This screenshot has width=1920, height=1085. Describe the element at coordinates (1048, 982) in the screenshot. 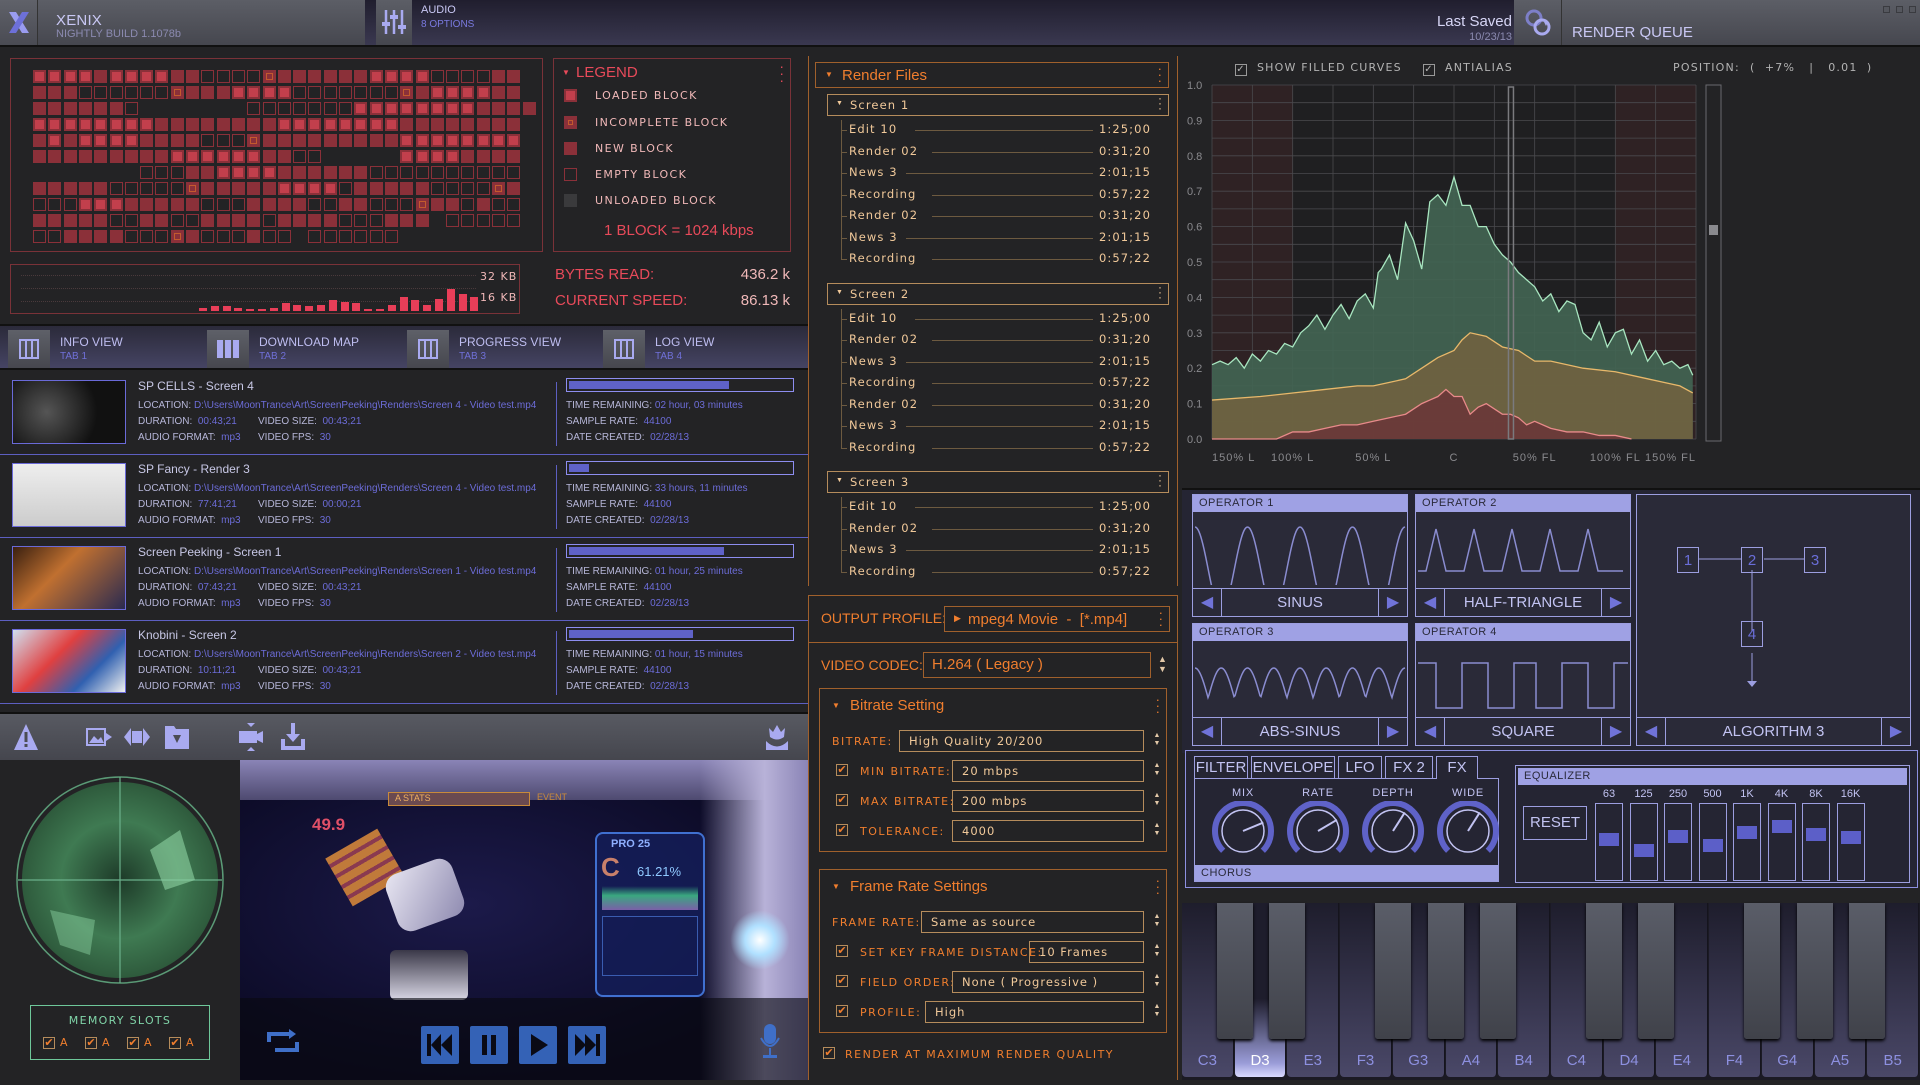

I see `field-order-input: None ( Progressive )` at that location.